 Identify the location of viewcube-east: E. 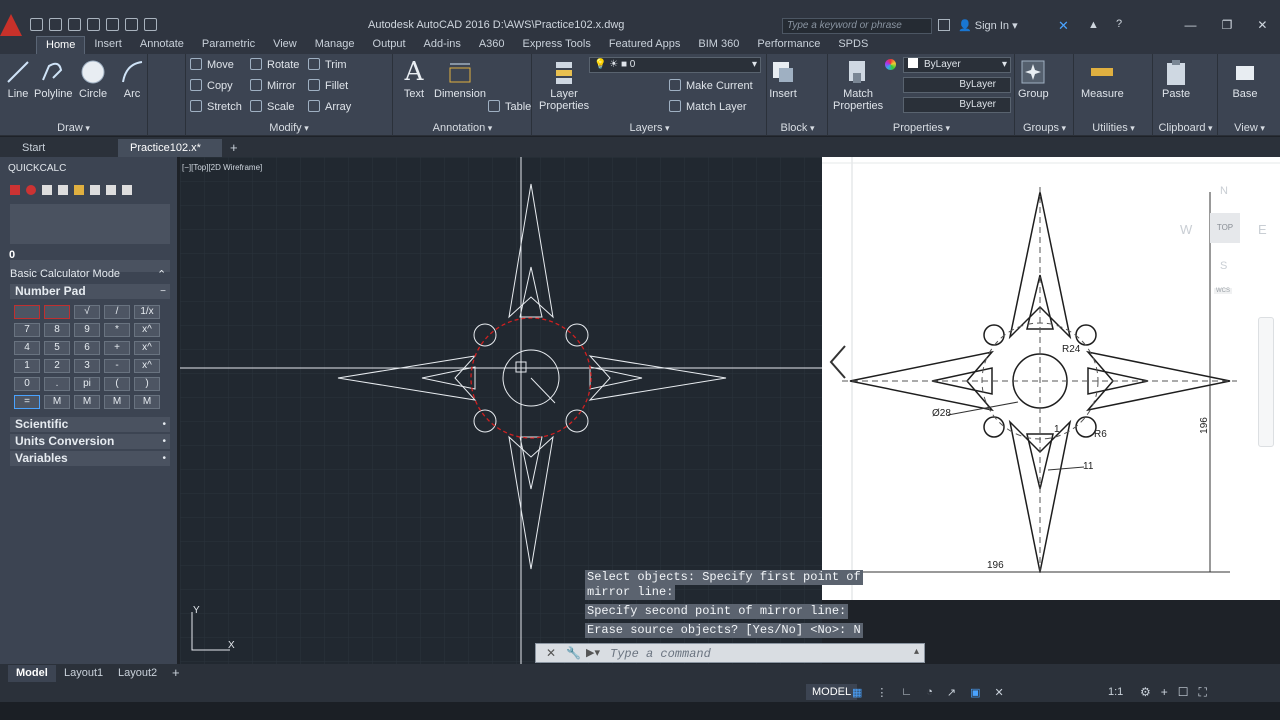
(1262, 229).